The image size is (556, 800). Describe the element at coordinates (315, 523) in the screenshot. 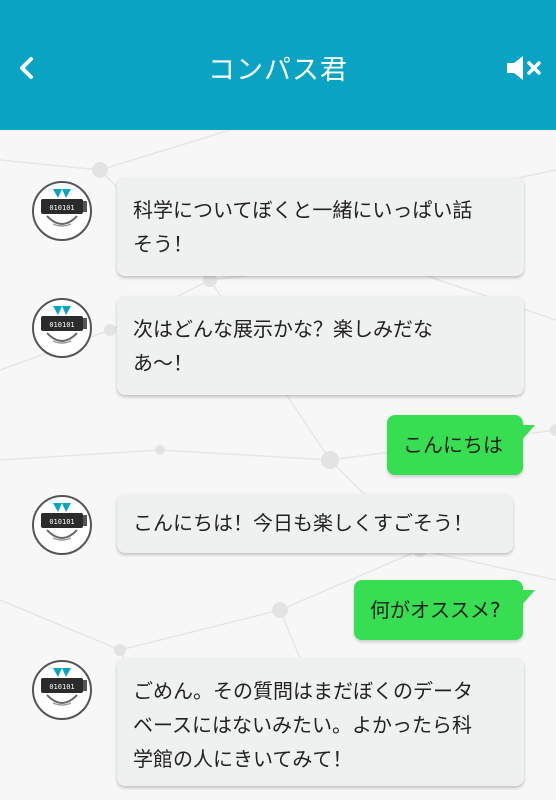

I see `bot-message: こんにちは！今日も楽しくすごそう！` at that location.